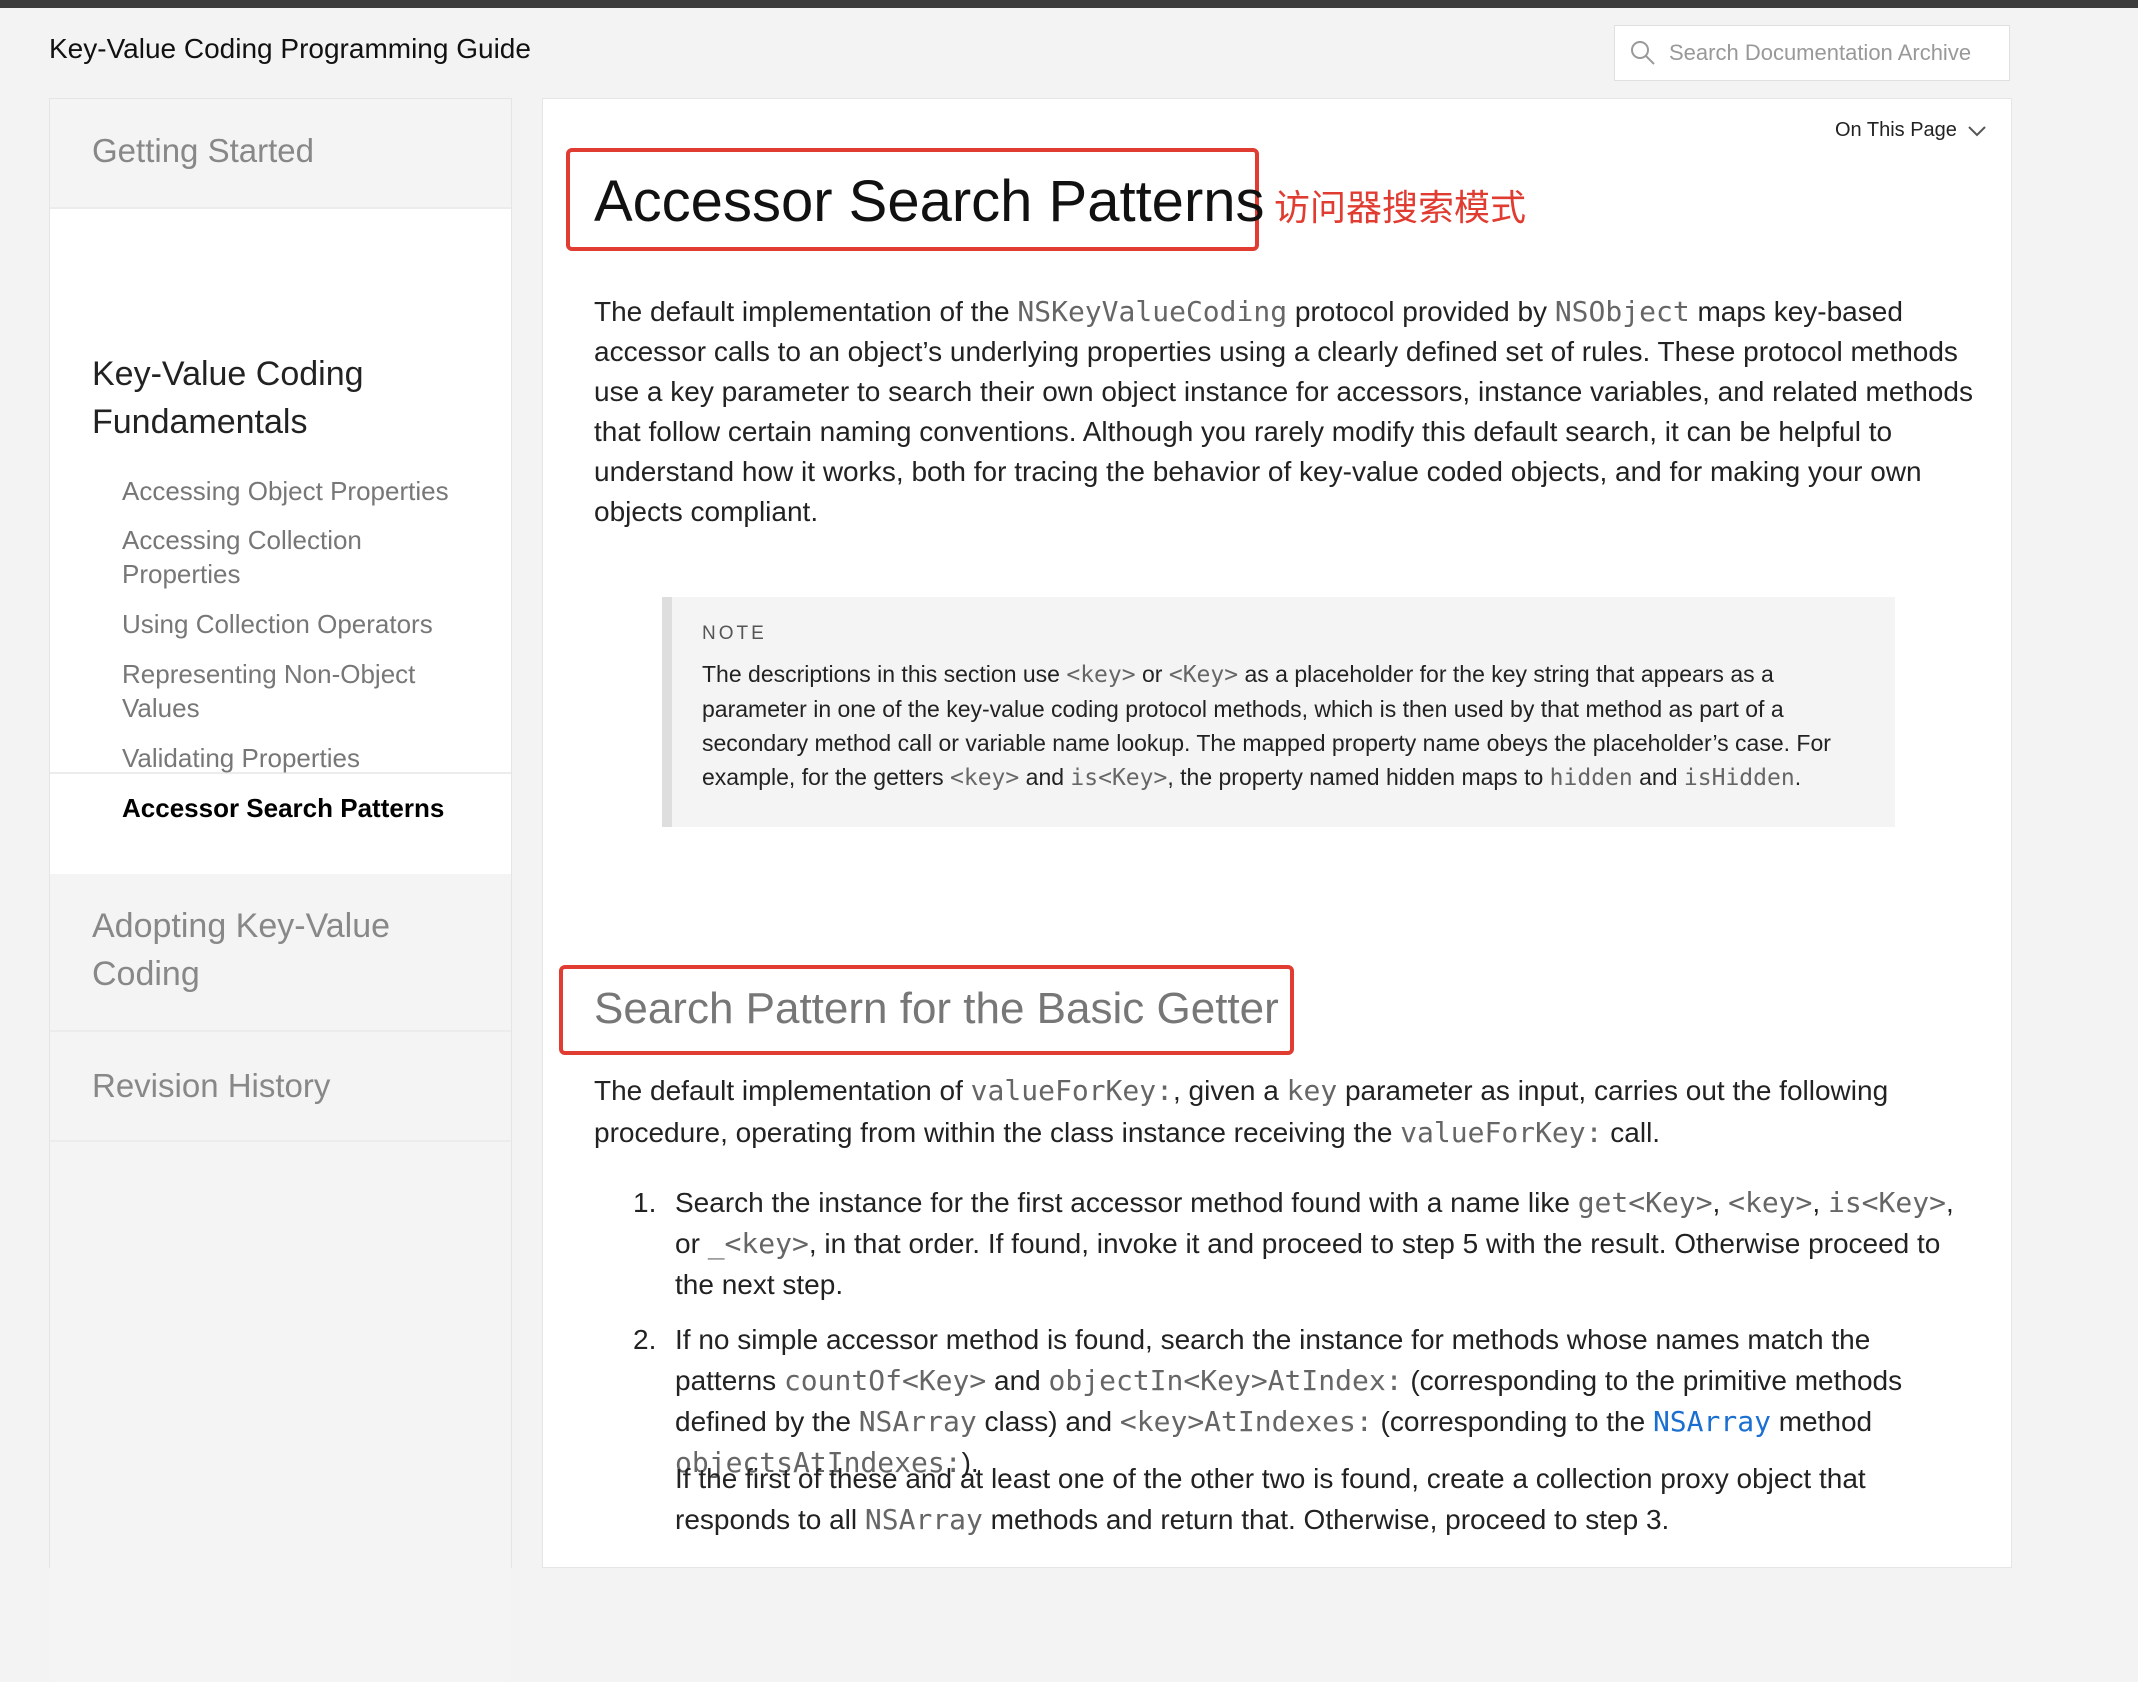 This screenshot has height=1682, width=2138. I want to click on on-this-page-menu: On This Page, so click(1911, 130).